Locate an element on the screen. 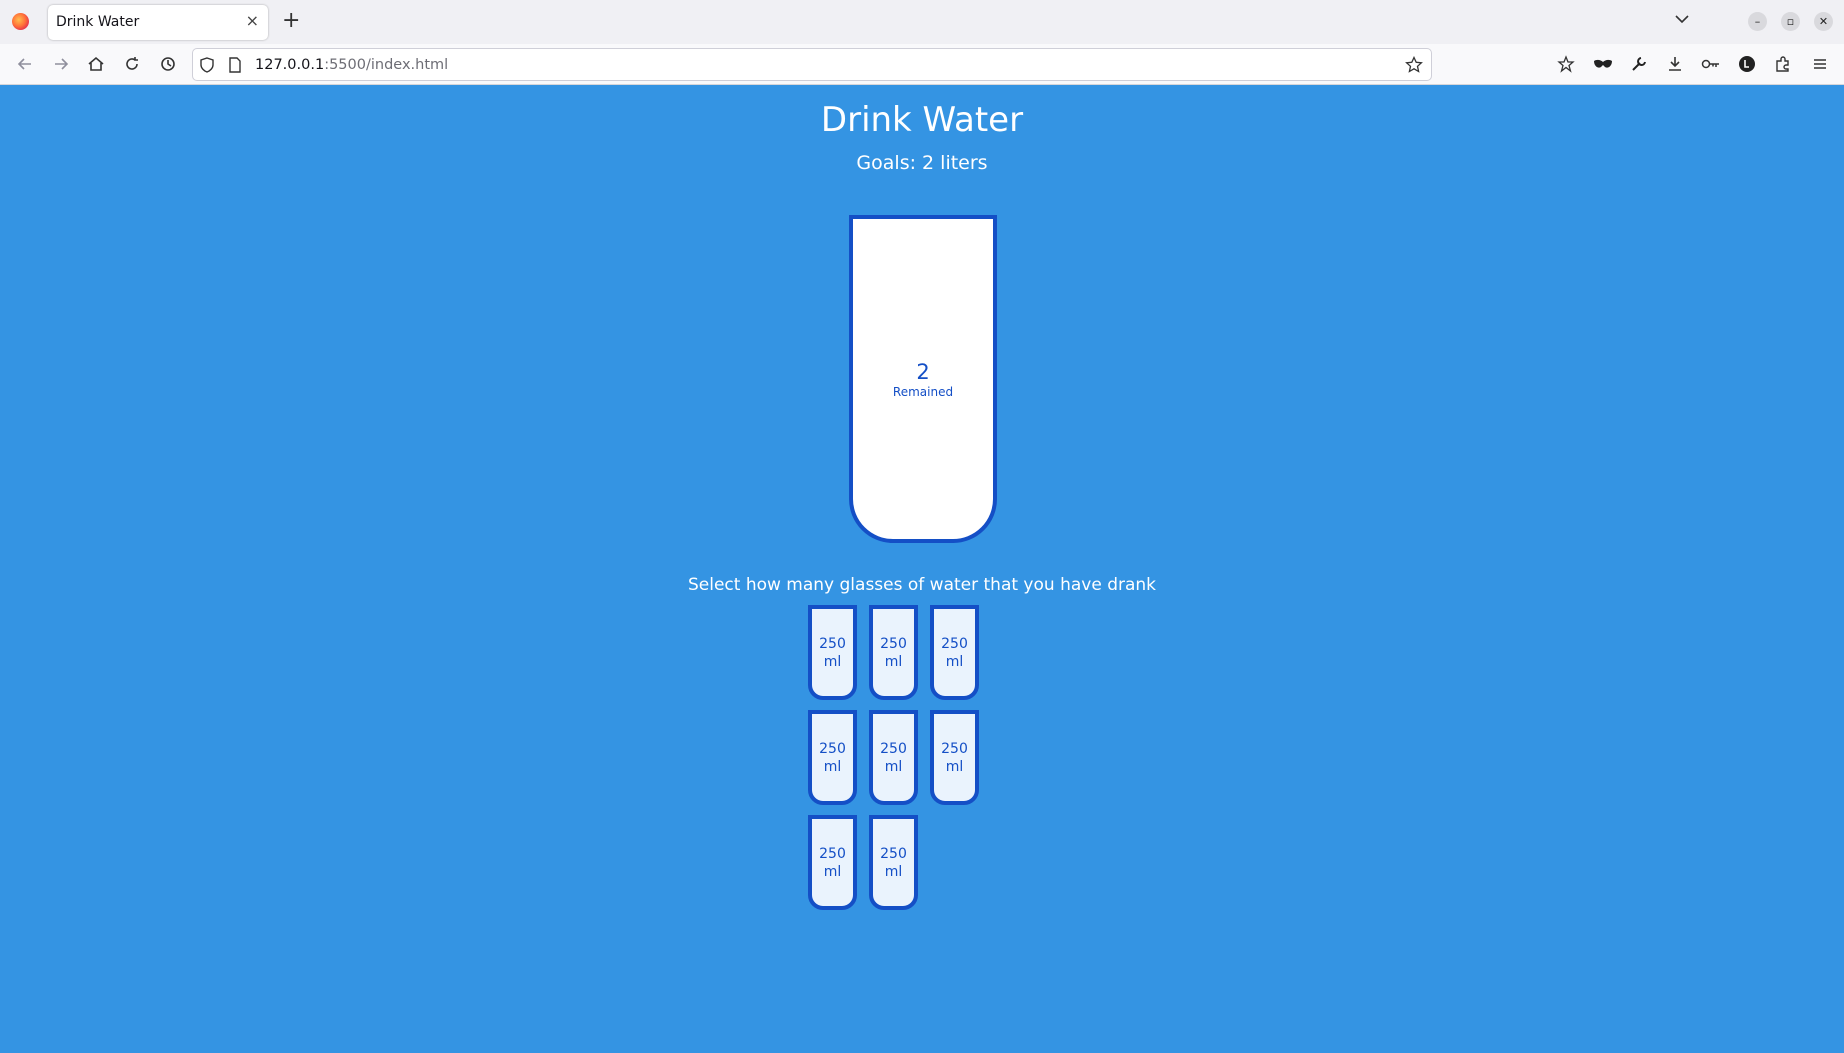  restore-icon: ▫ is located at coordinates (1790, 21).